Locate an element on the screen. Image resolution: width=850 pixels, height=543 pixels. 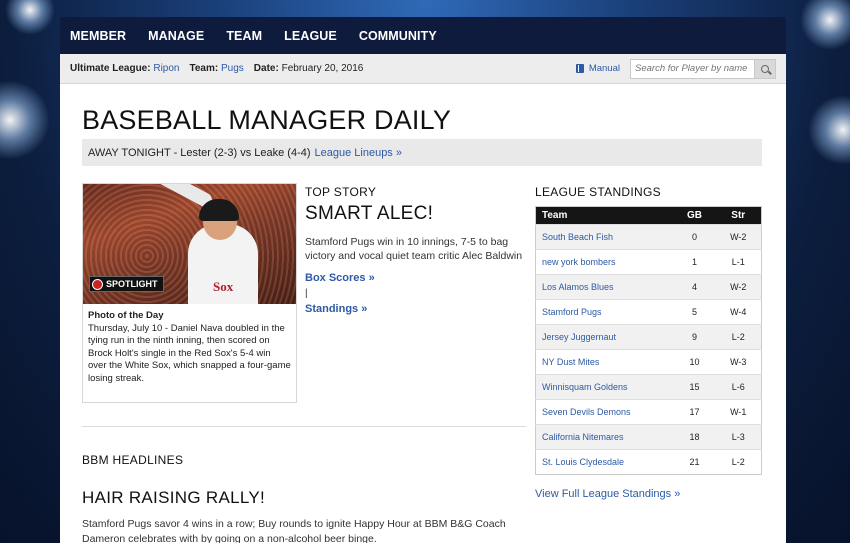
games-back: 10 is located at coordinates (694, 362).